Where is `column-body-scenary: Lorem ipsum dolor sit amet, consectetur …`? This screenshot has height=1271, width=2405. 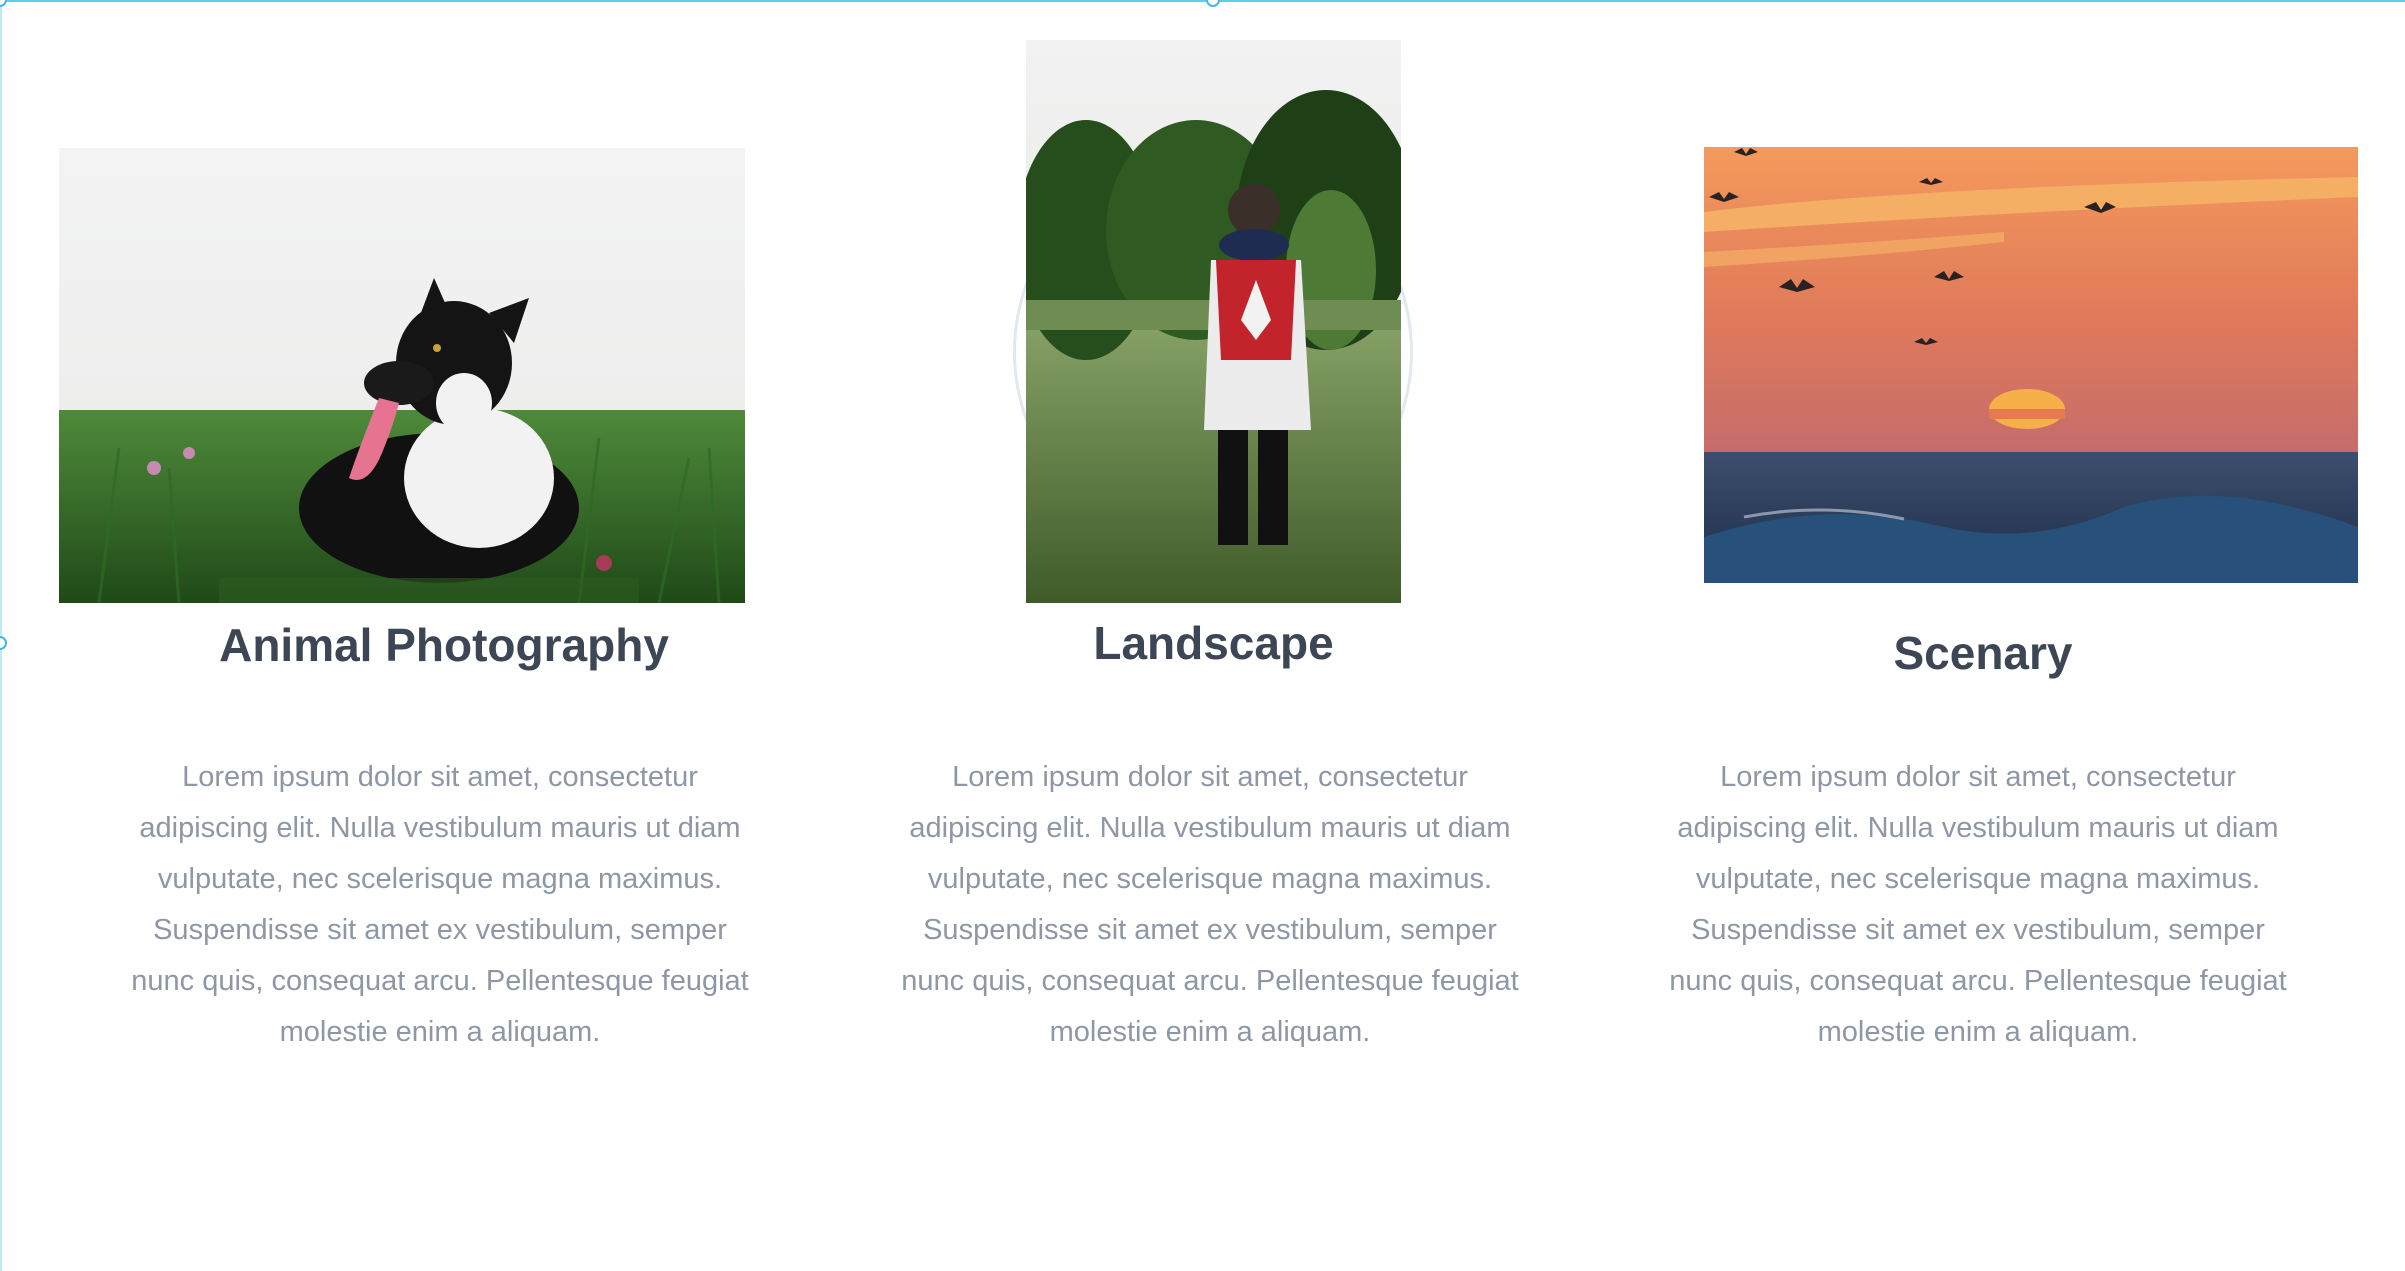 column-body-scenary: Lorem ipsum dolor sit amet, consectetur … is located at coordinates (1978, 904).